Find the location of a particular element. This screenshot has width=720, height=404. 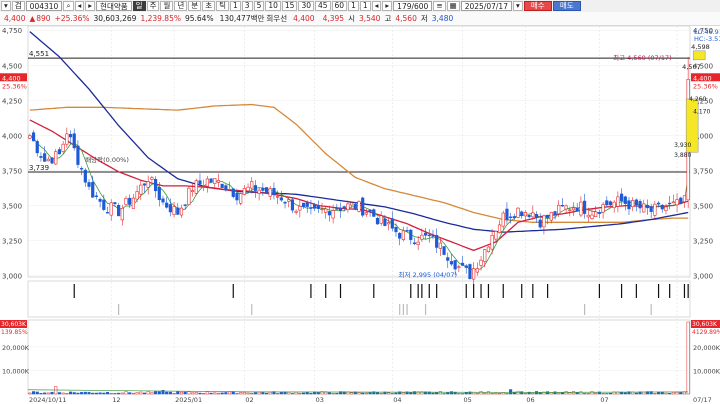

period-day-button: 일 is located at coordinates (139, 6).